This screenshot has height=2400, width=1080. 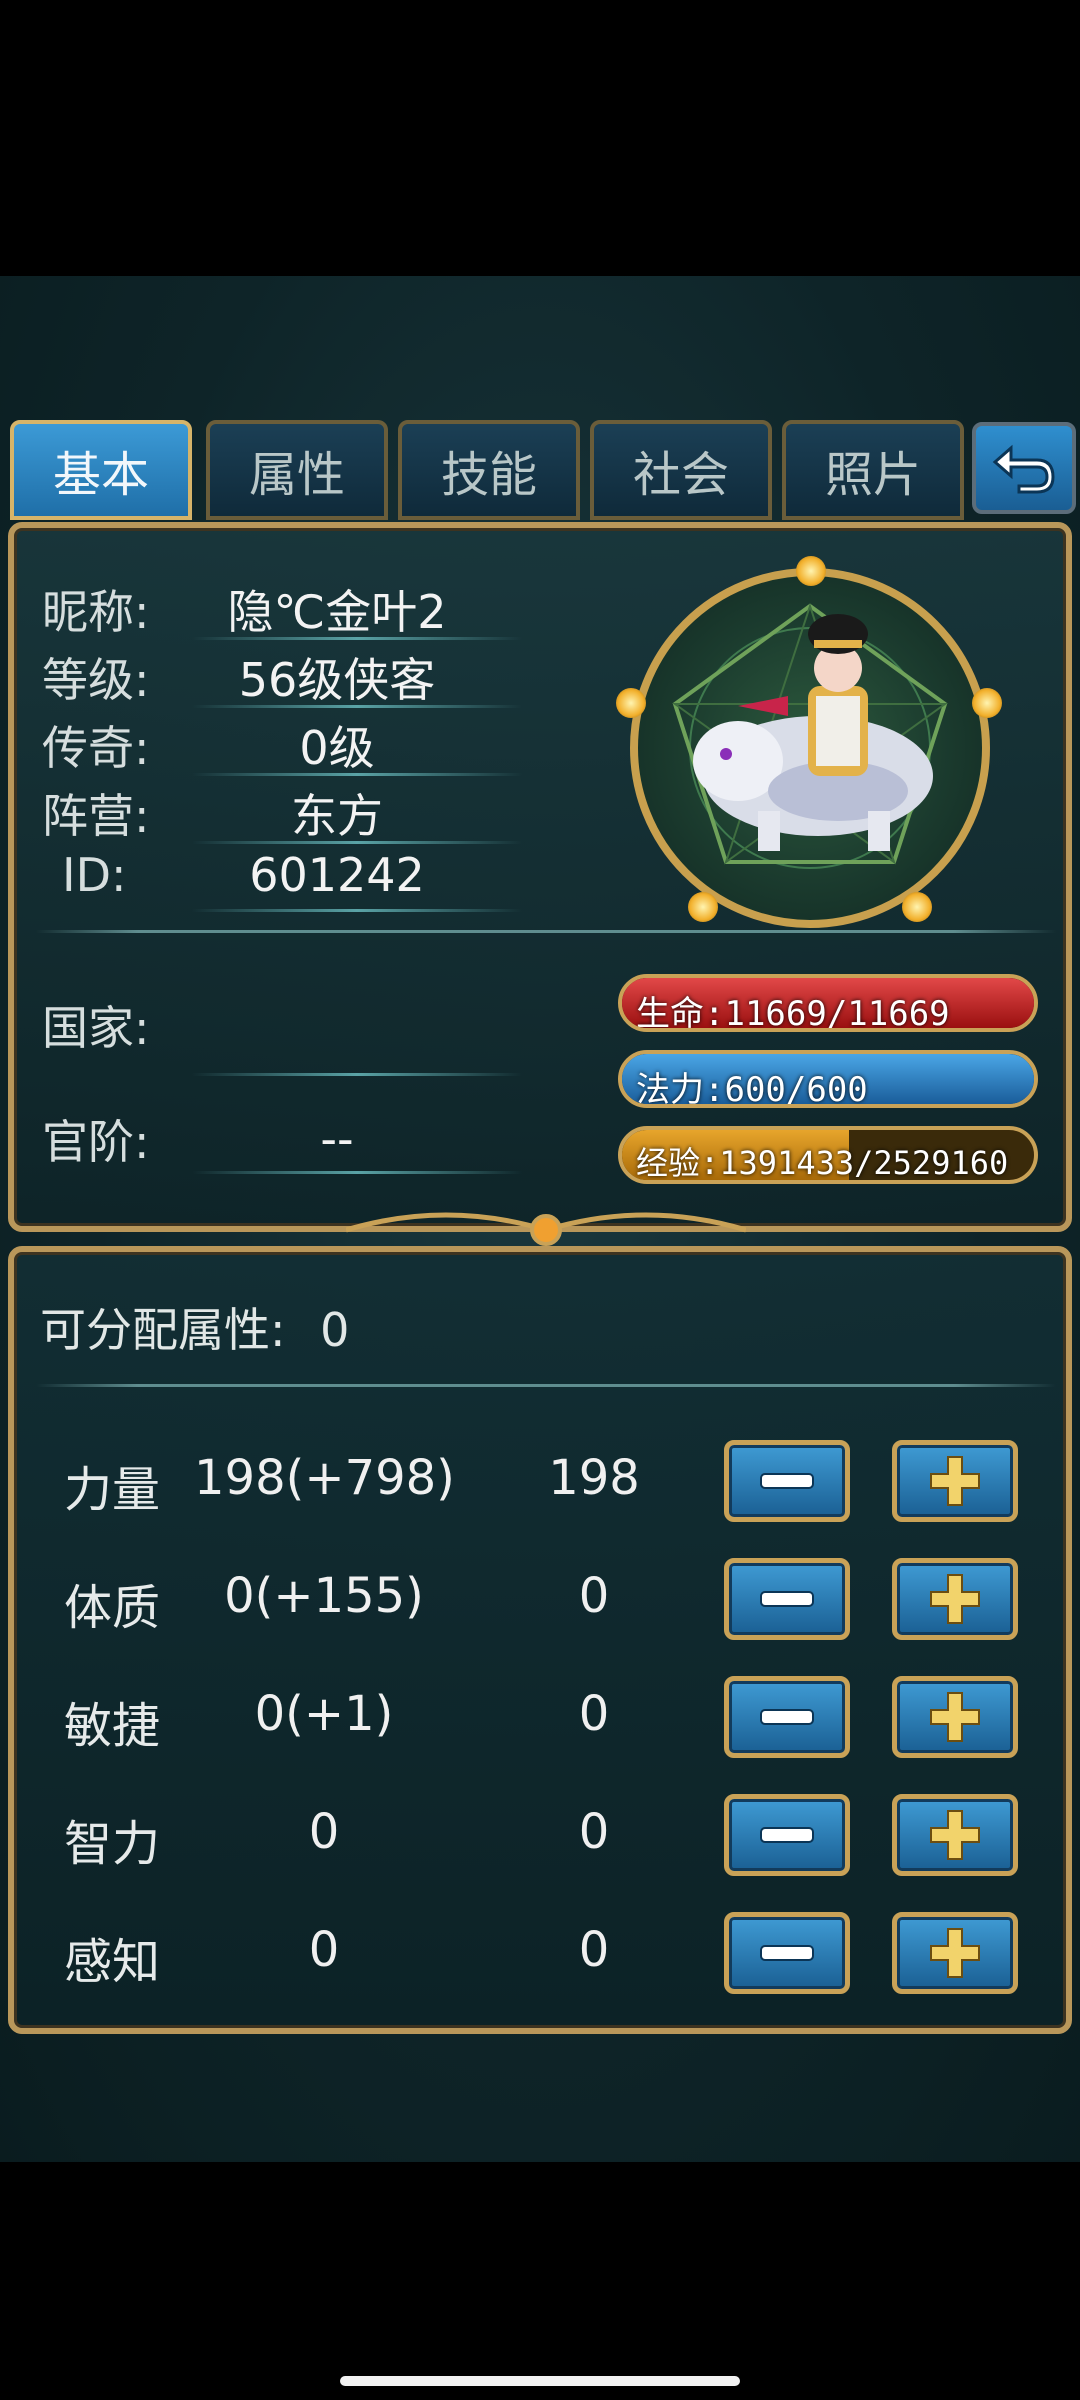 I want to click on legend-label: 传奇:, so click(x=96, y=748).